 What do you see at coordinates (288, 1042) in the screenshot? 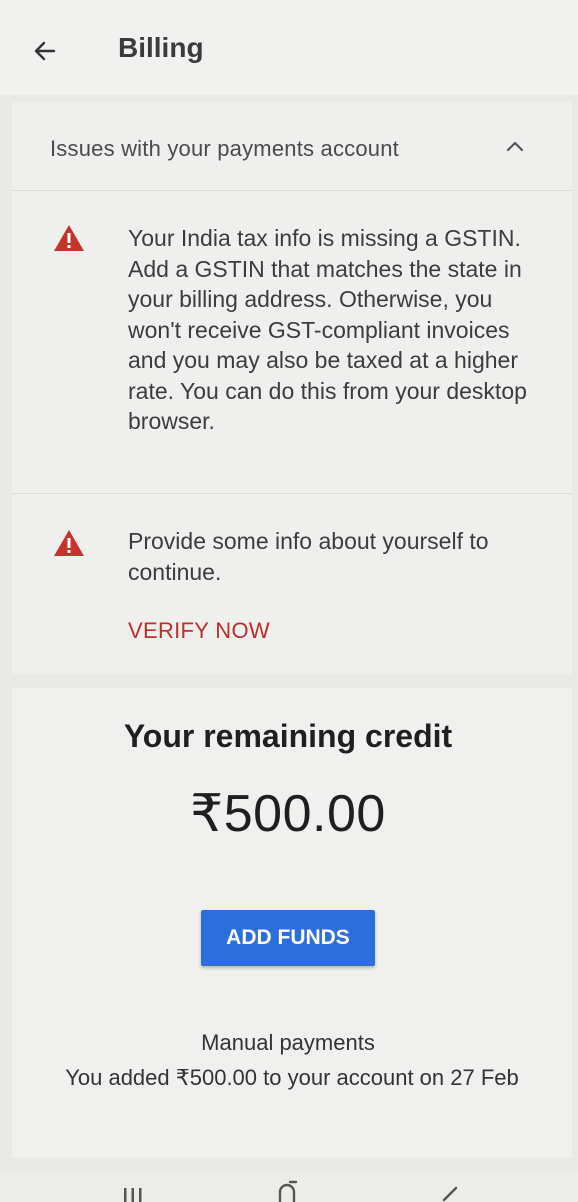
I see `manual-payments-title: Manual payments` at bounding box center [288, 1042].